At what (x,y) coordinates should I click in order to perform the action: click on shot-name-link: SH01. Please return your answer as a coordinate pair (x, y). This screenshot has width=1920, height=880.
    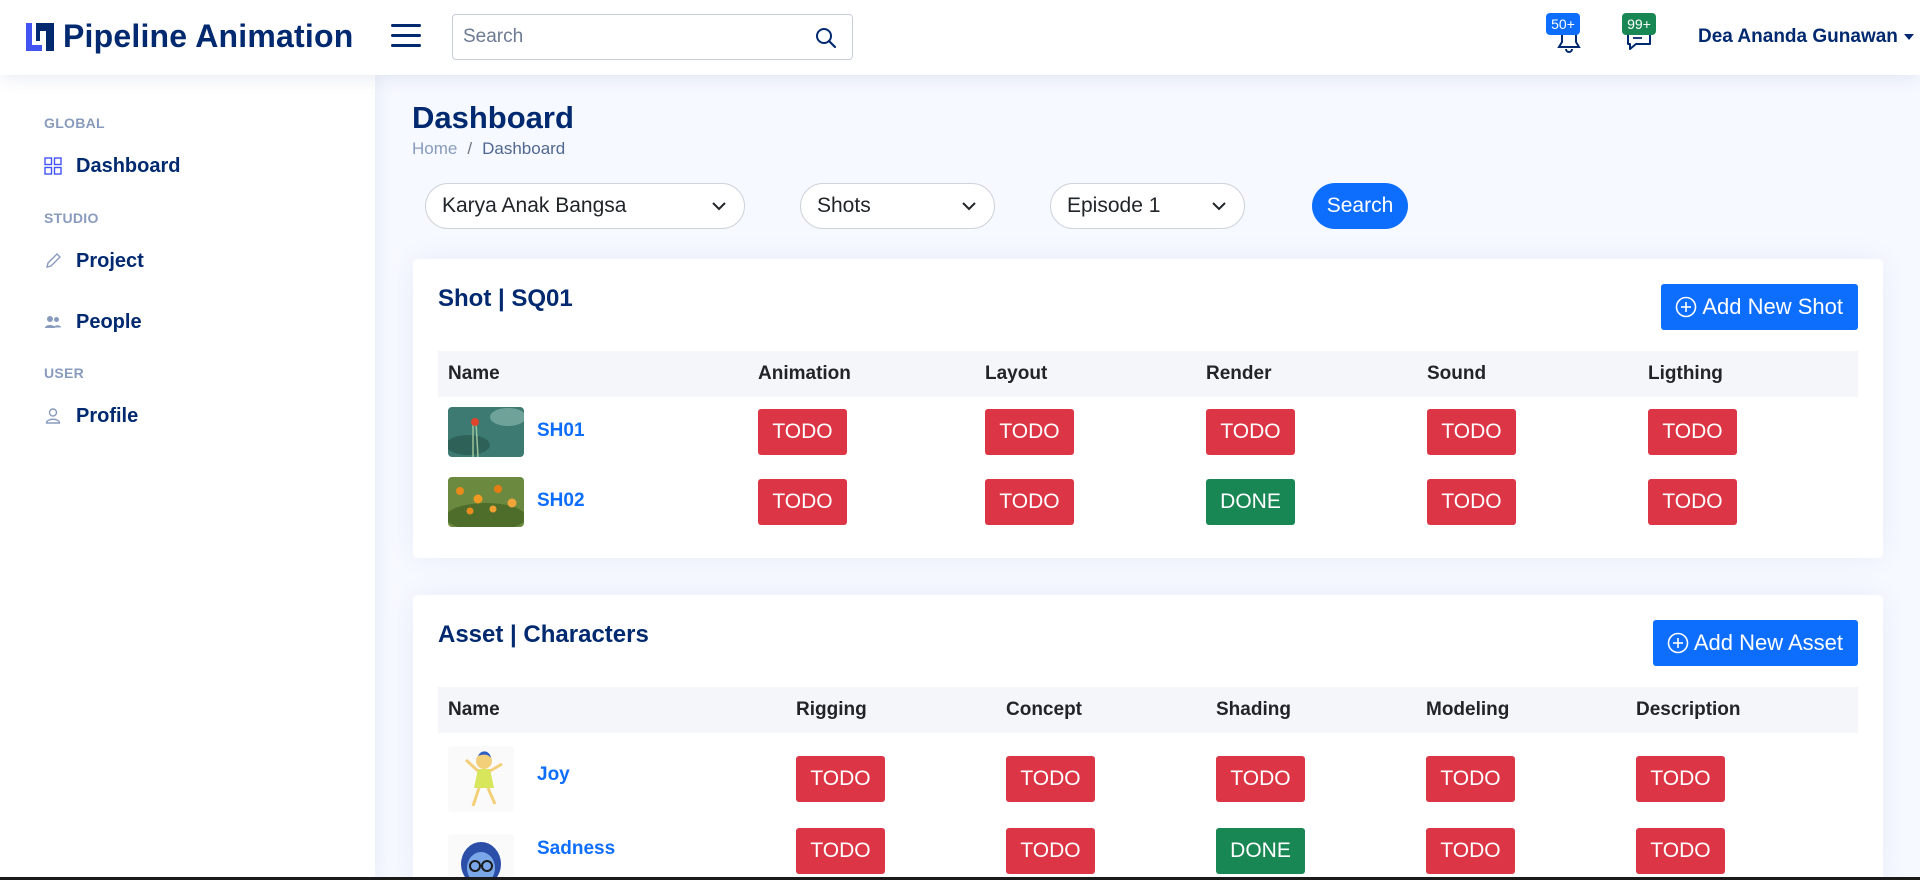
    Looking at the image, I should click on (561, 431).